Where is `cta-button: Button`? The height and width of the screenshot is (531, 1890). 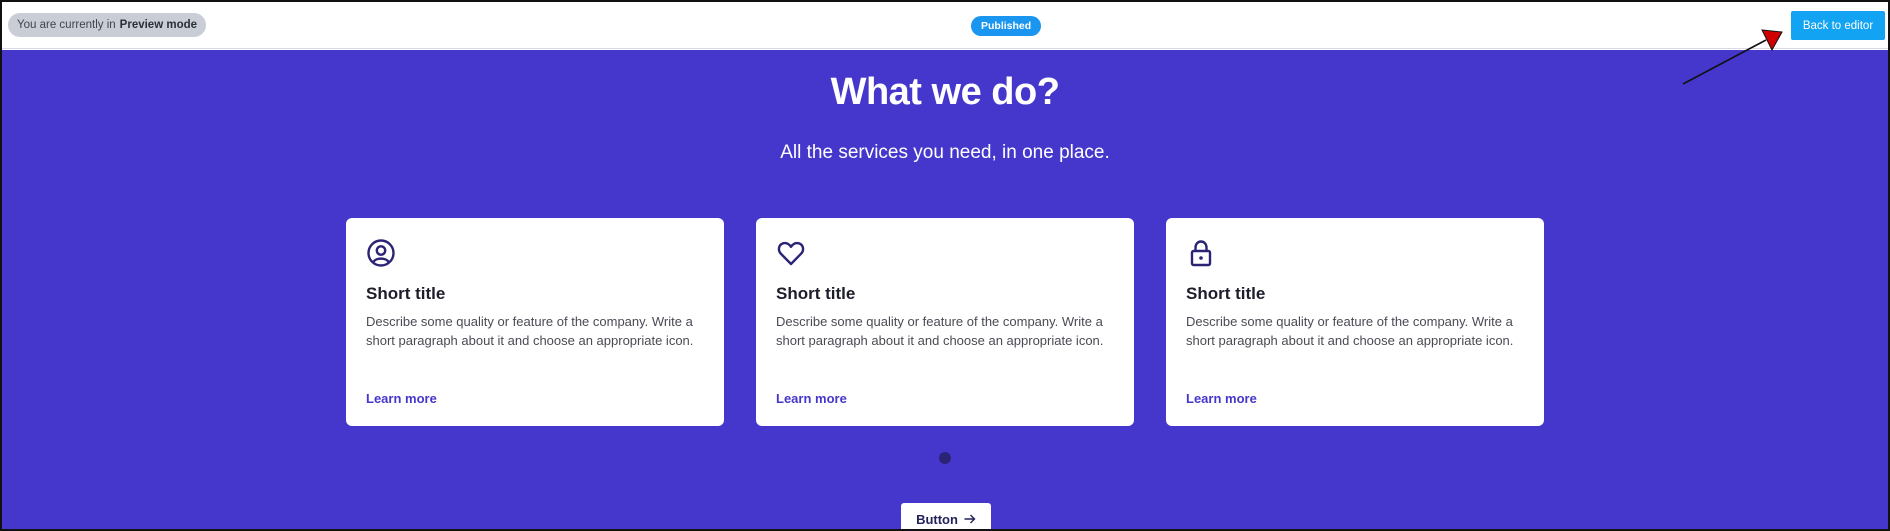
cta-button: Button is located at coordinates (946, 516).